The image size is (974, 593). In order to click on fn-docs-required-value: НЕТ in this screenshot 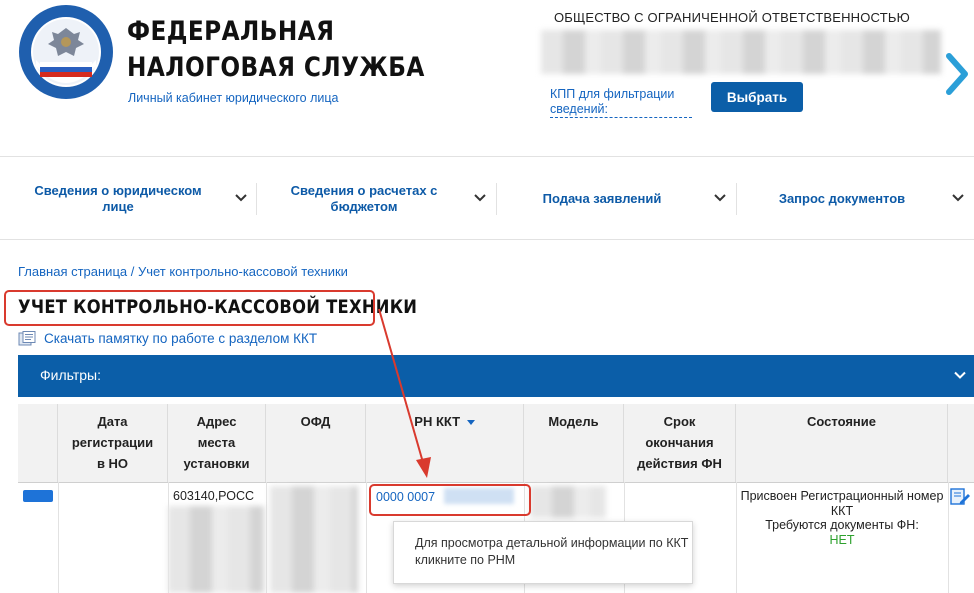, I will do `click(842, 539)`.